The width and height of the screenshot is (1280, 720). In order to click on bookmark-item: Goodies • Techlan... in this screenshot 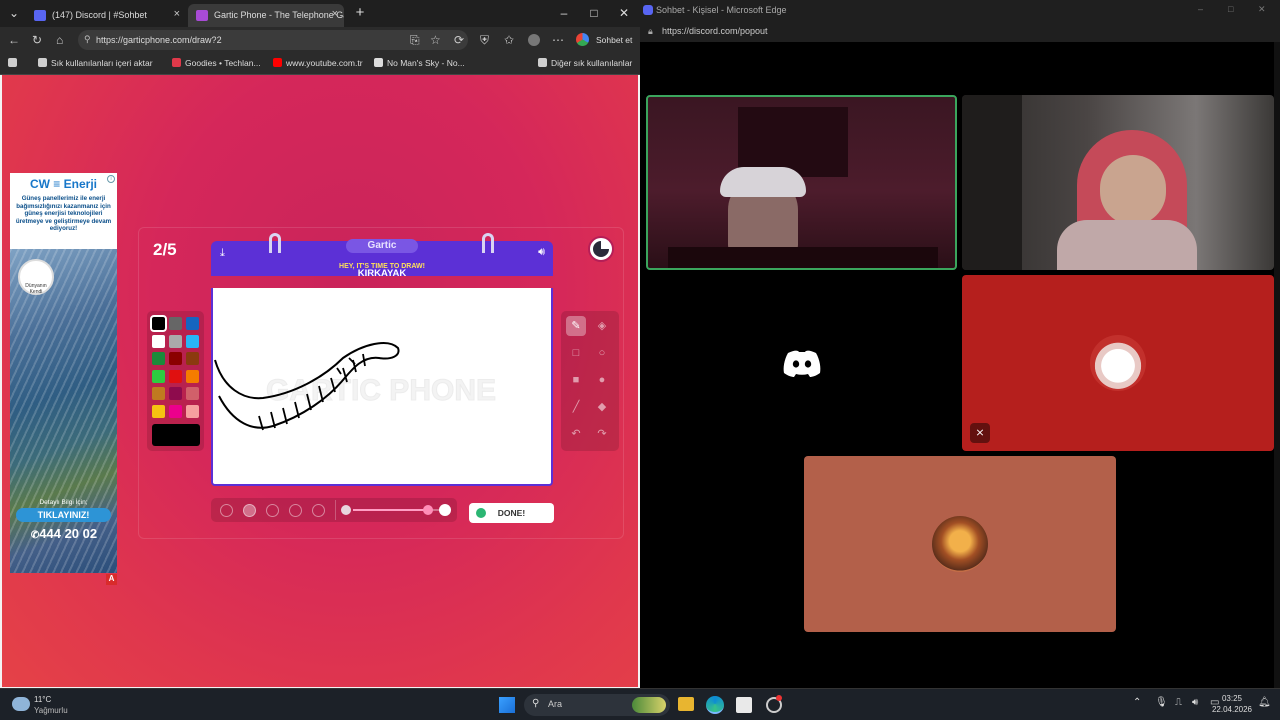, I will do `click(216, 63)`.